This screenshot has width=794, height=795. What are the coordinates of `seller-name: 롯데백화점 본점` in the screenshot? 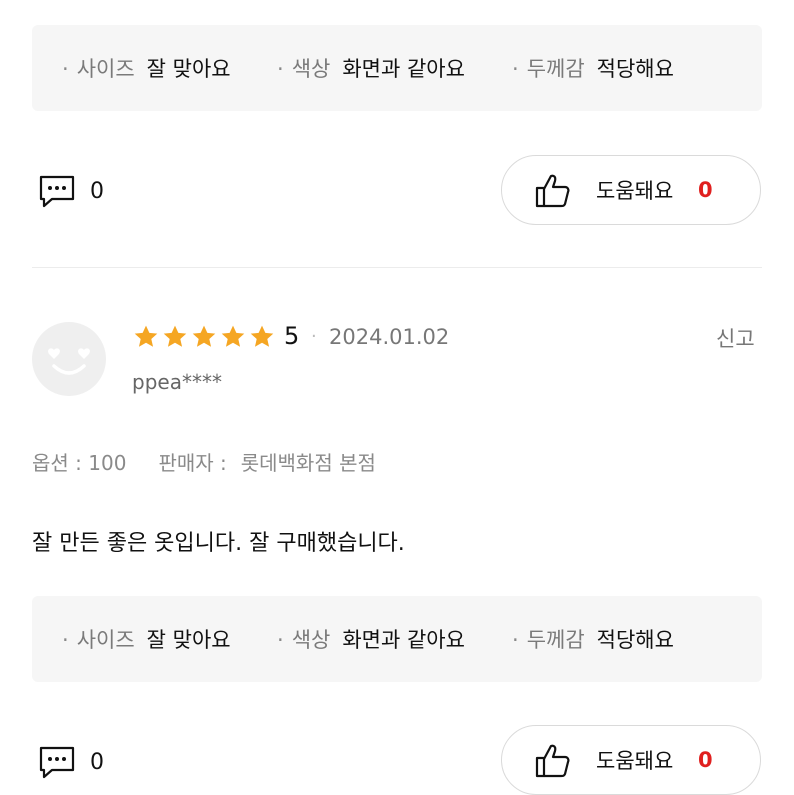 It's located at (308, 463).